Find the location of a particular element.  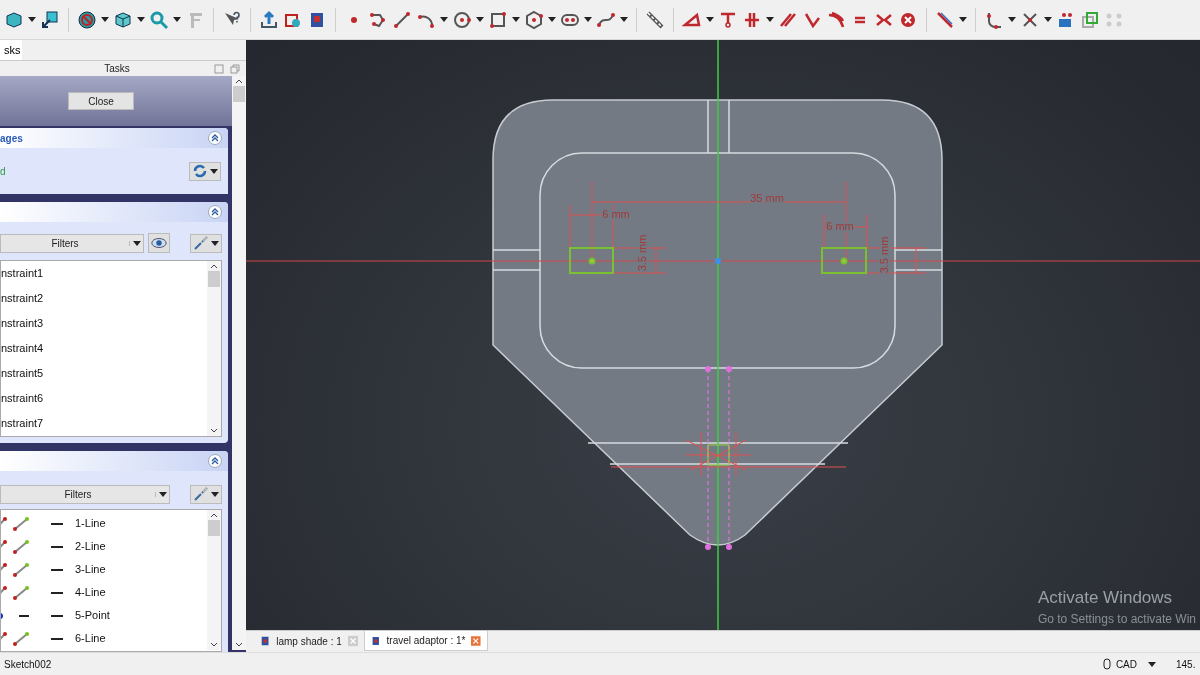

coordinates-text: 145. is located at coordinates (1186, 664).